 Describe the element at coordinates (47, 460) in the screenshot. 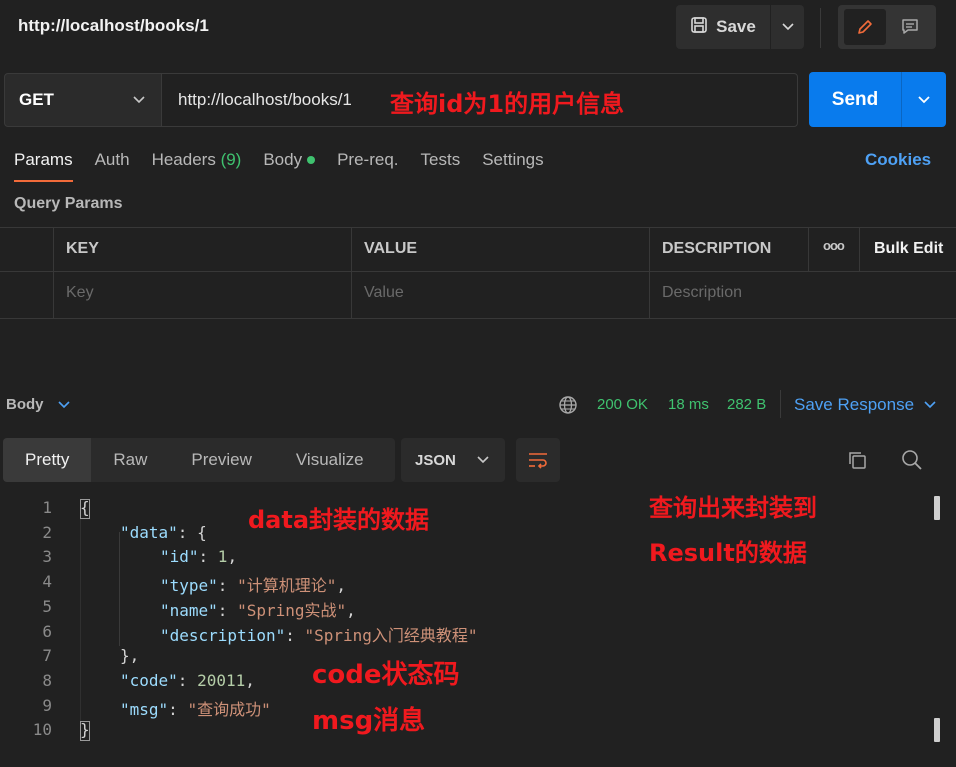

I see `tab-pretty: Pretty` at that location.